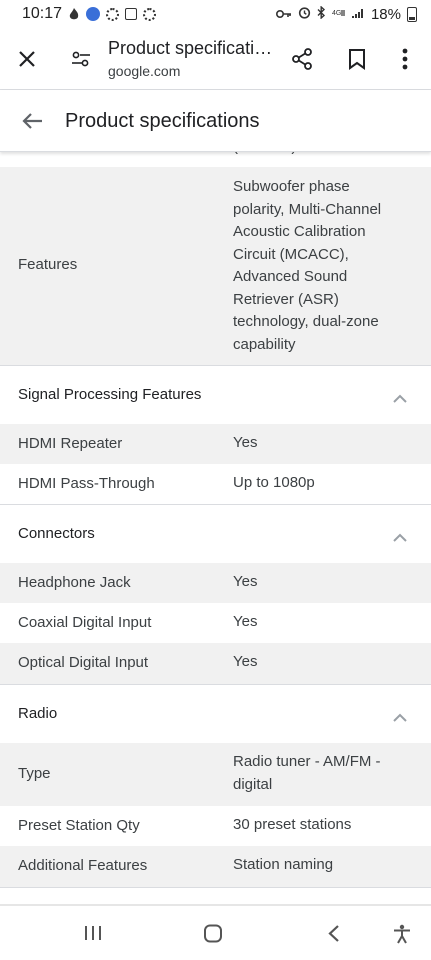 This screenshot has height=960, width=431. What do you see at coordinates (286, 299) in the screenshot?
I see `spec-value-line: Retriever (ASR)` at bounding box center [286, 299].